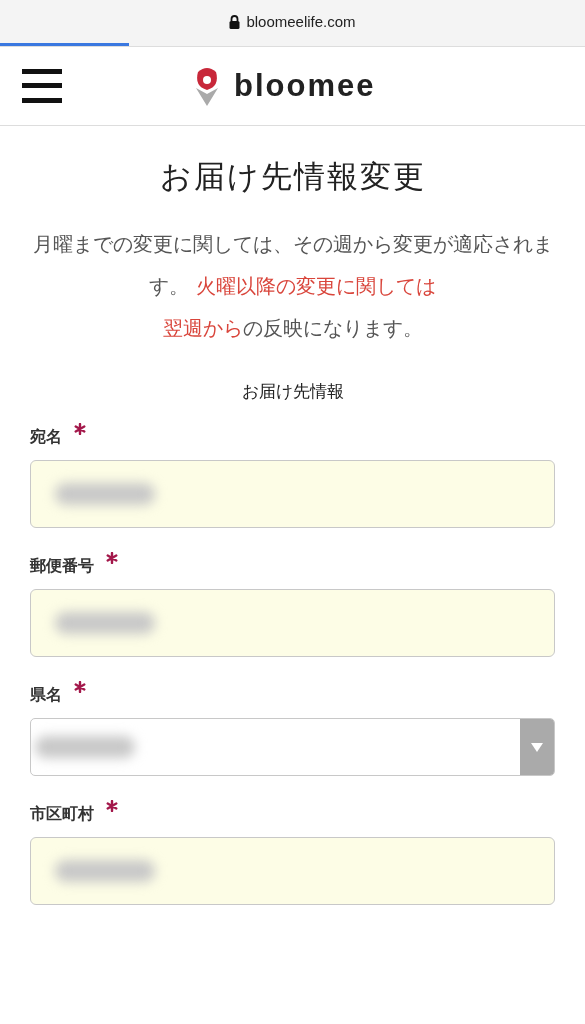 This screenshot has width=585, height=1024. Describe the element at coordinates (62, 814) in the screenshot. I see `field-label: 市区町村` at that location.